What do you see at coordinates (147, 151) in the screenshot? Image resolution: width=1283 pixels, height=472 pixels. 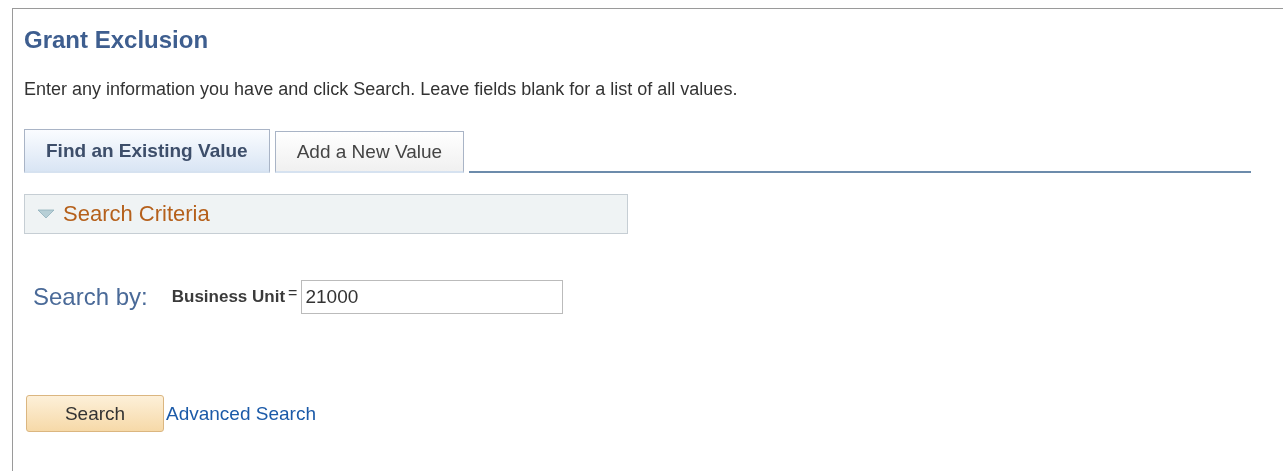 I see `tab: Find an Existing Value` at bounding box center [147, 151].